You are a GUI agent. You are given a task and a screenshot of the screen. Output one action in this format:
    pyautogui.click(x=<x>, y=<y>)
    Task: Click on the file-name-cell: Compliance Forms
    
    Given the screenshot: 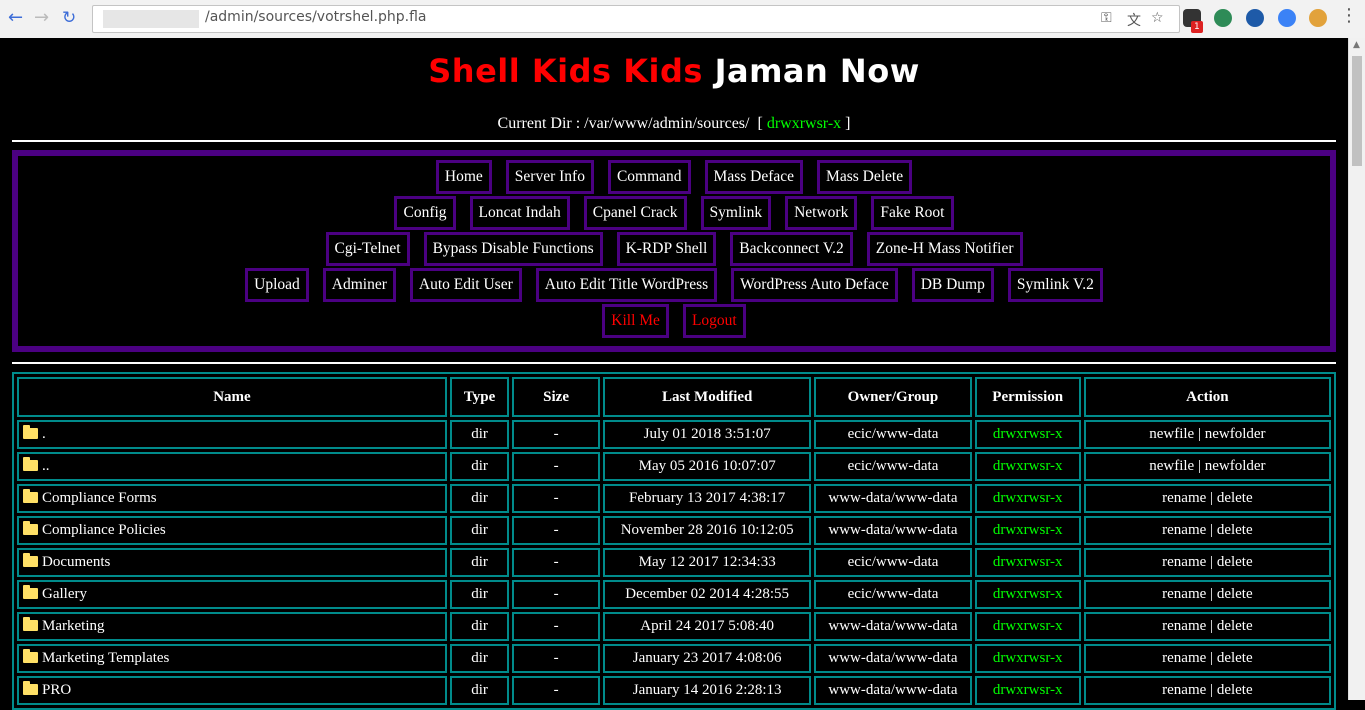 What is the action you would take?
    pyautogui.click(x=232, y=498)
    